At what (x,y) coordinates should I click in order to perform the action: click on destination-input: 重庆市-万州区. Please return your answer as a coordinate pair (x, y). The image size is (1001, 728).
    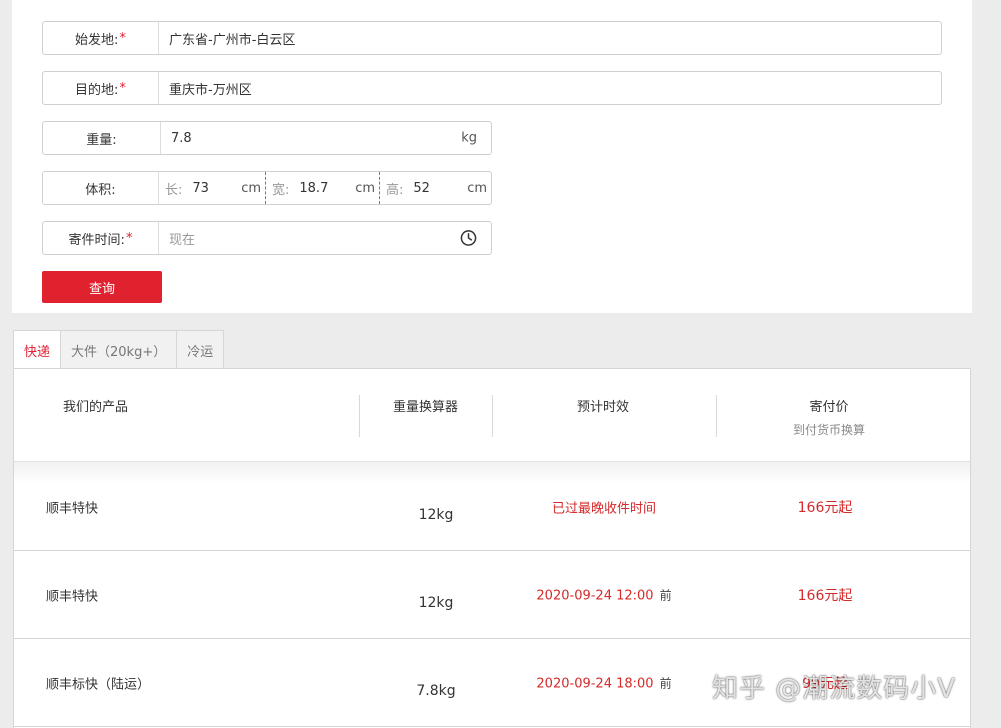
    Looking at the image, I should click on (550, 88).